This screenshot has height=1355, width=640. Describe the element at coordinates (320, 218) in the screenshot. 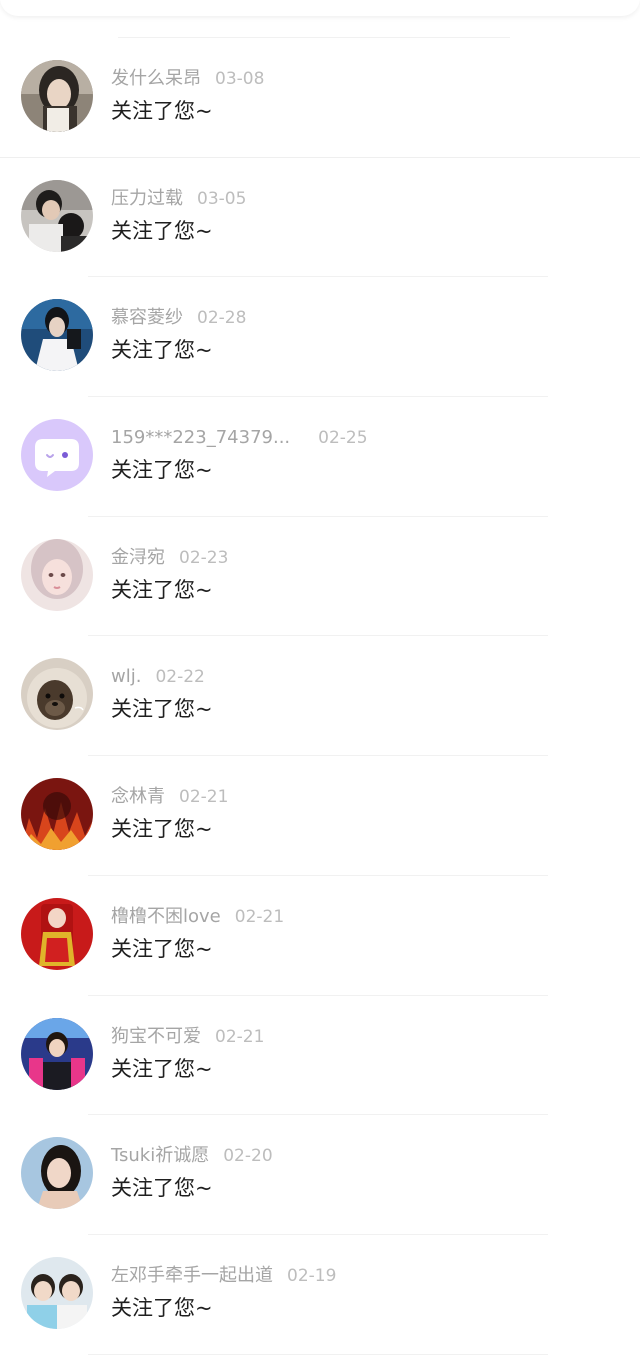

I see `list-item: 压力过载 03-05 关注了您~` at that location.